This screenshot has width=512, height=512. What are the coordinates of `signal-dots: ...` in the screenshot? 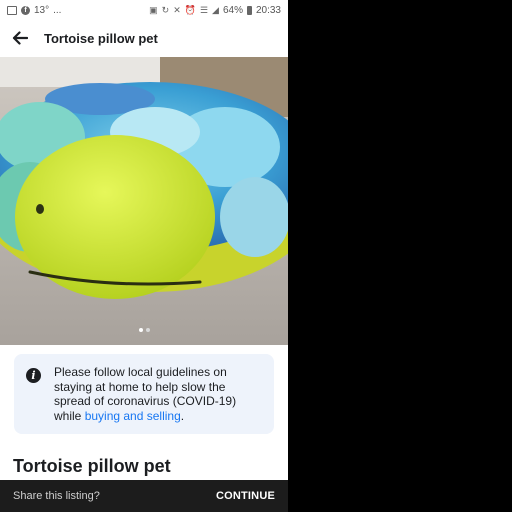 It's located at (57, 10).